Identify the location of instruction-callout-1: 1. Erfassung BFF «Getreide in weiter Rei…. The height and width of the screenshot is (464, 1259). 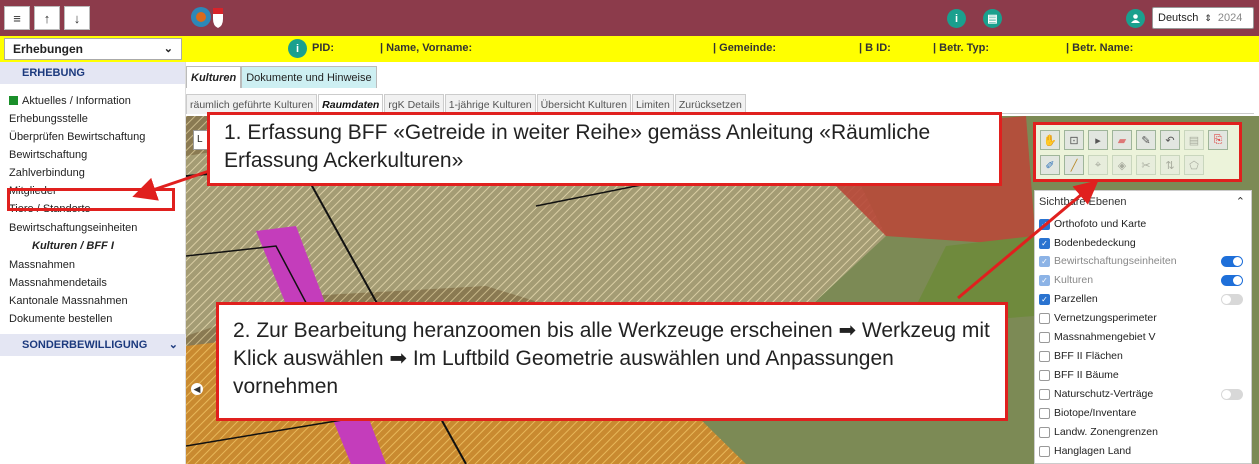
(604, 149).